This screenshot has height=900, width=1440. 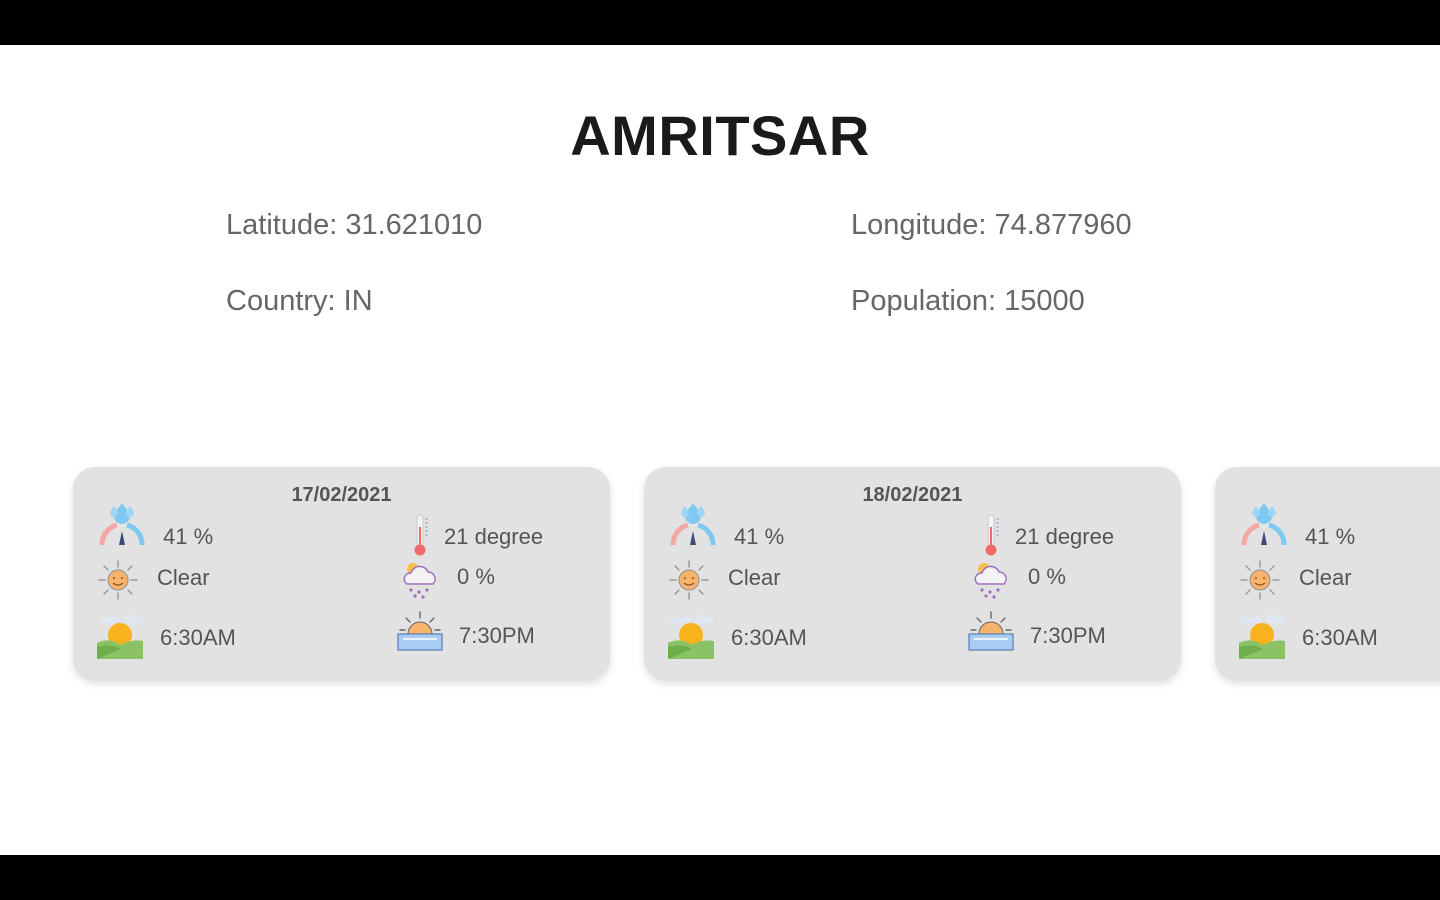 I want to click on forecast-date: 18/02/2021, so click(x=912, y=495).